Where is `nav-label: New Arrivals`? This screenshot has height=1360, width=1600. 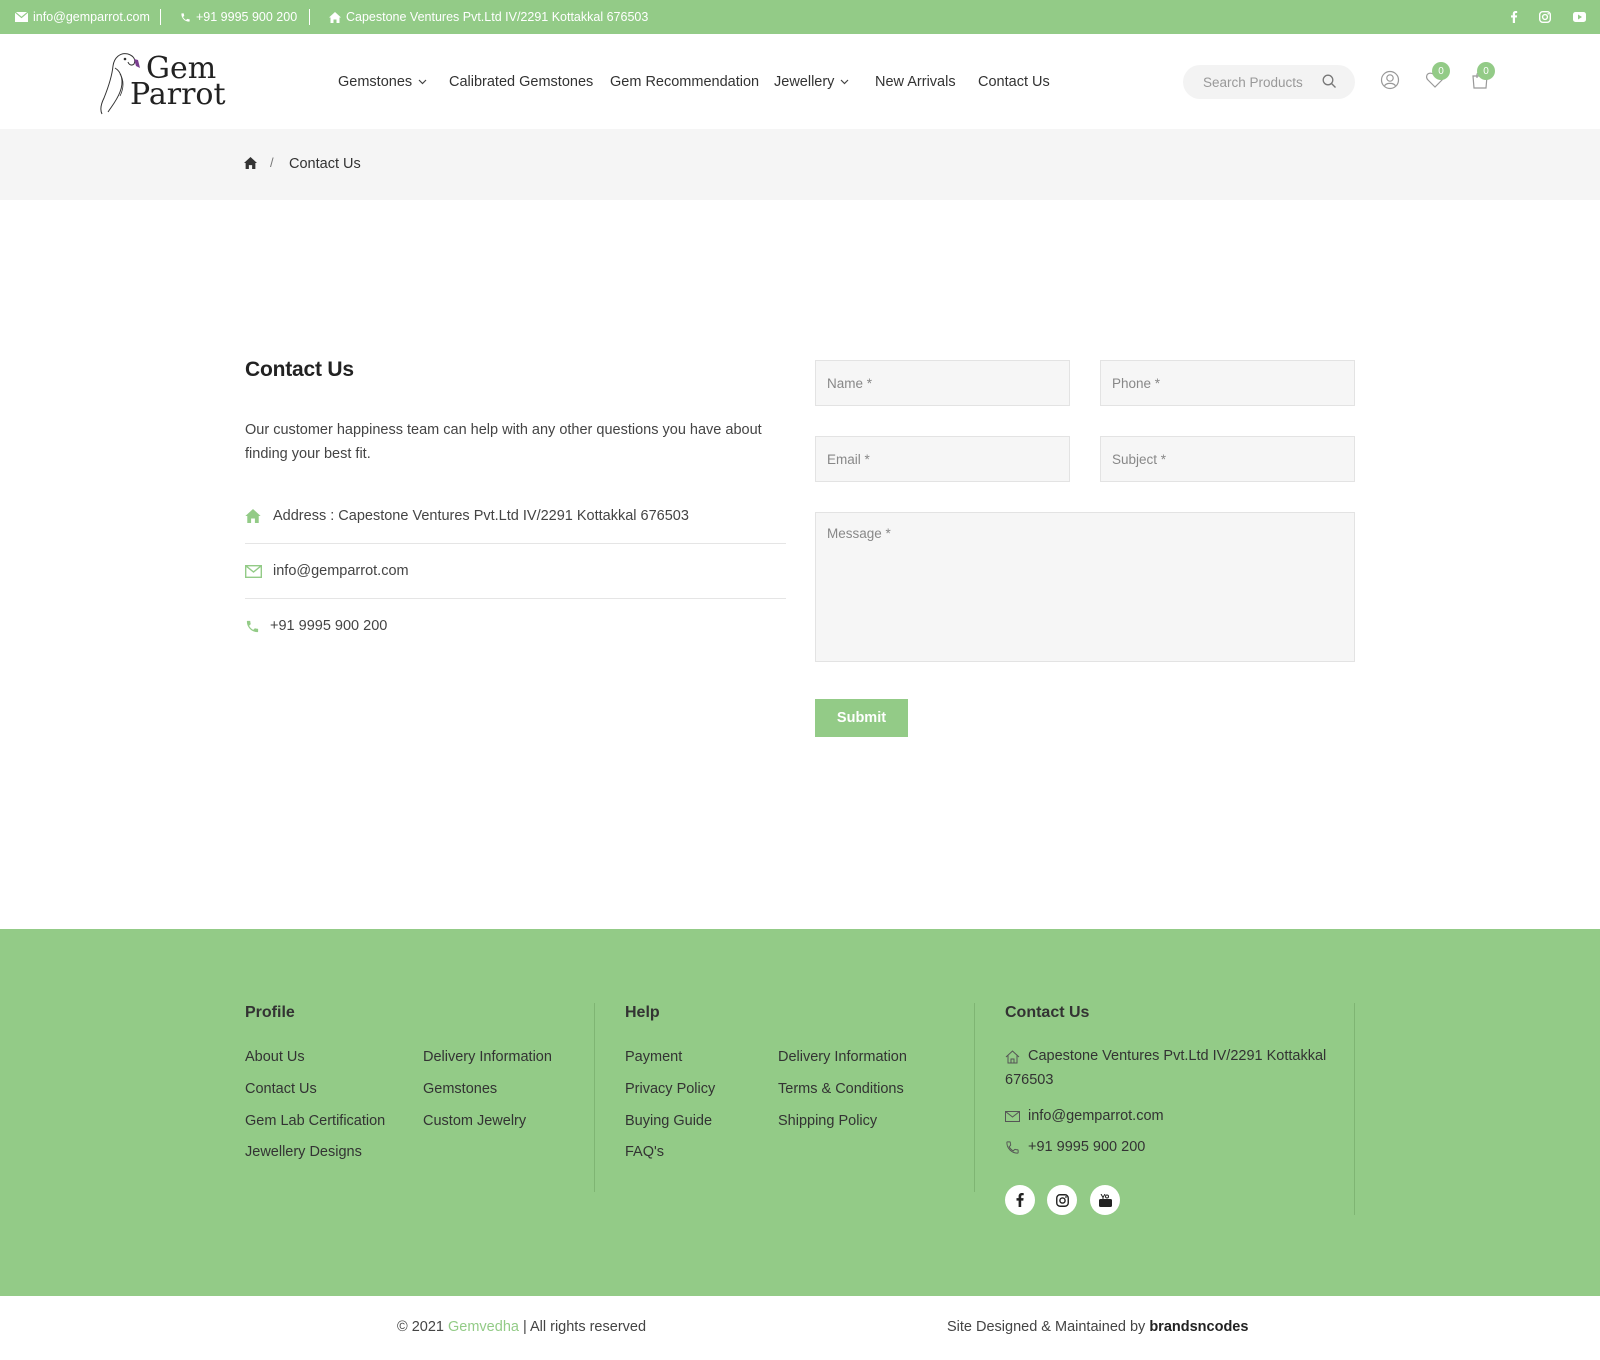
nav-label: New Arrivals is located at coordinates (915, 81).